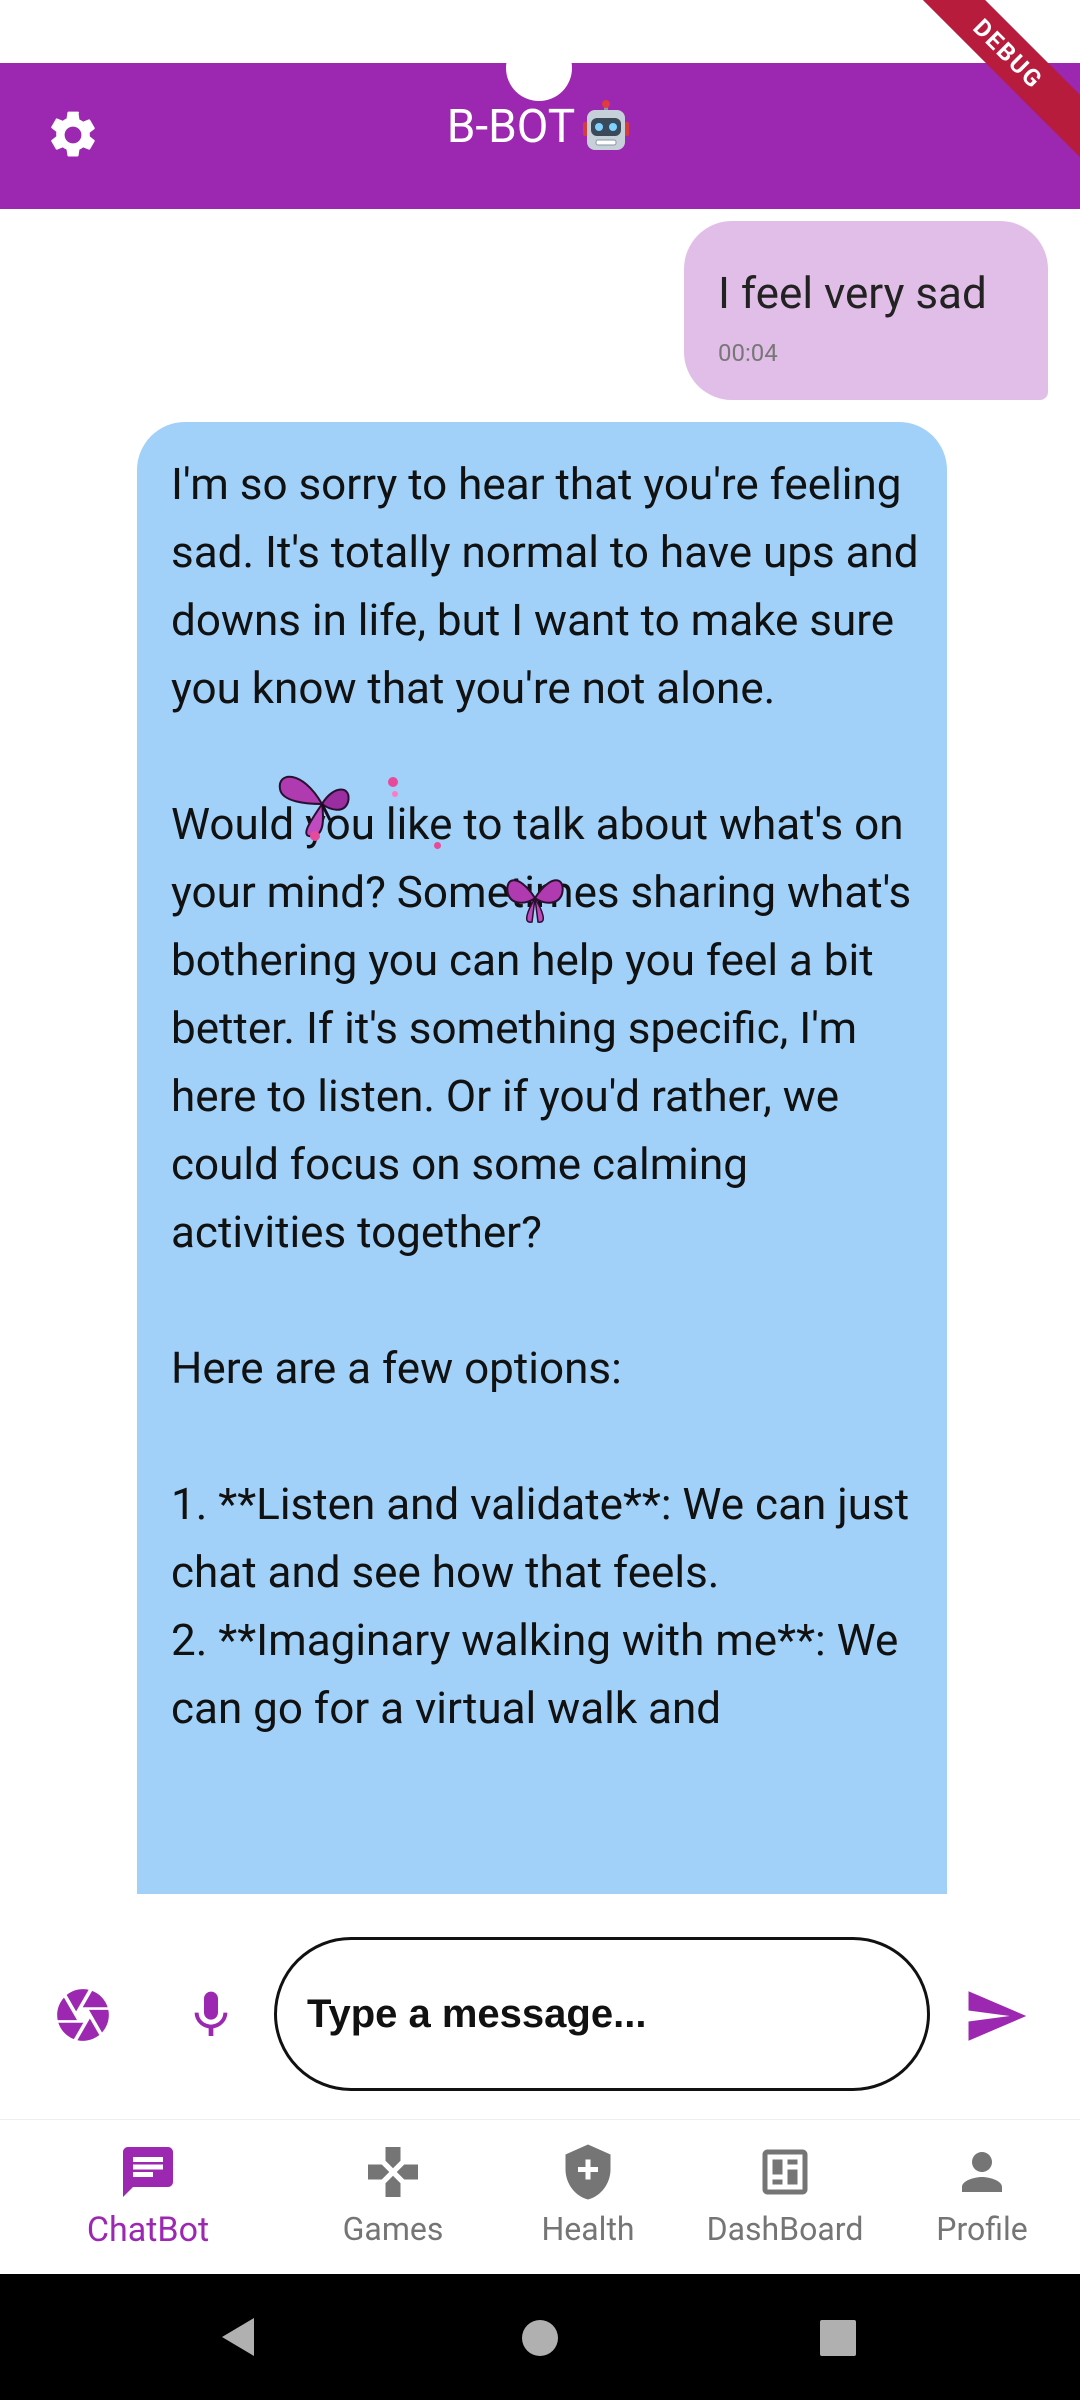 The image size is (1080, 2400). Describe the element at coordinates (606, 125) in the screenshot. I see `robot-face-icon` at that location.